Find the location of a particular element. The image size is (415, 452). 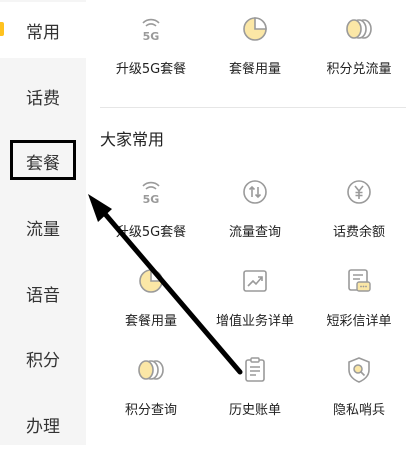

data-transfer-icon is located at coordinates (255, 192).